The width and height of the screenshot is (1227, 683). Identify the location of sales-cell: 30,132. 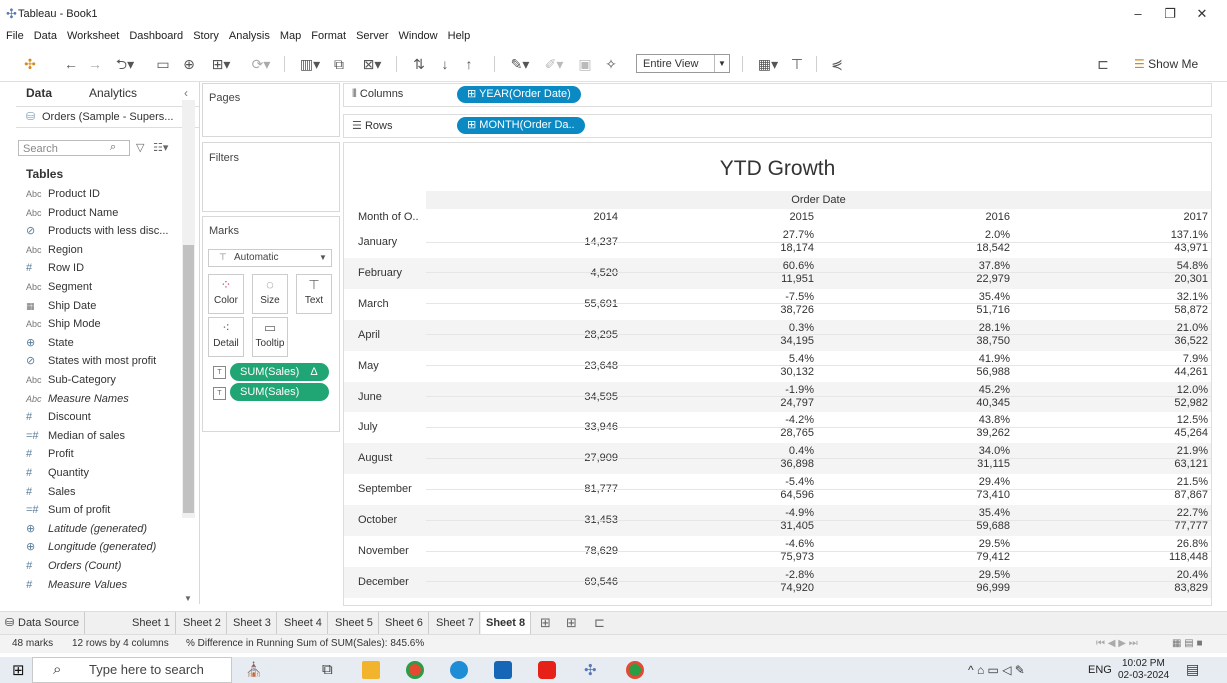
(774, 372).